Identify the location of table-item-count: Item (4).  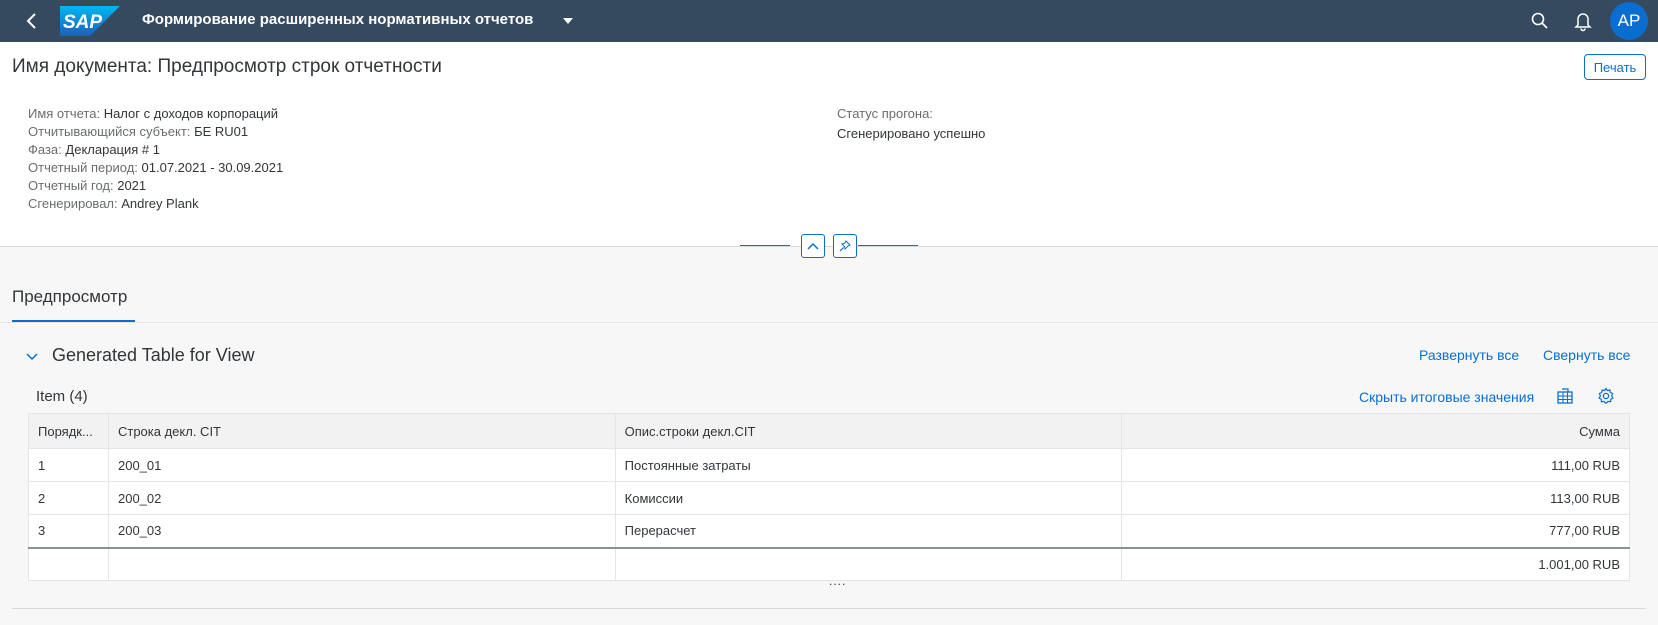
(62, 396).